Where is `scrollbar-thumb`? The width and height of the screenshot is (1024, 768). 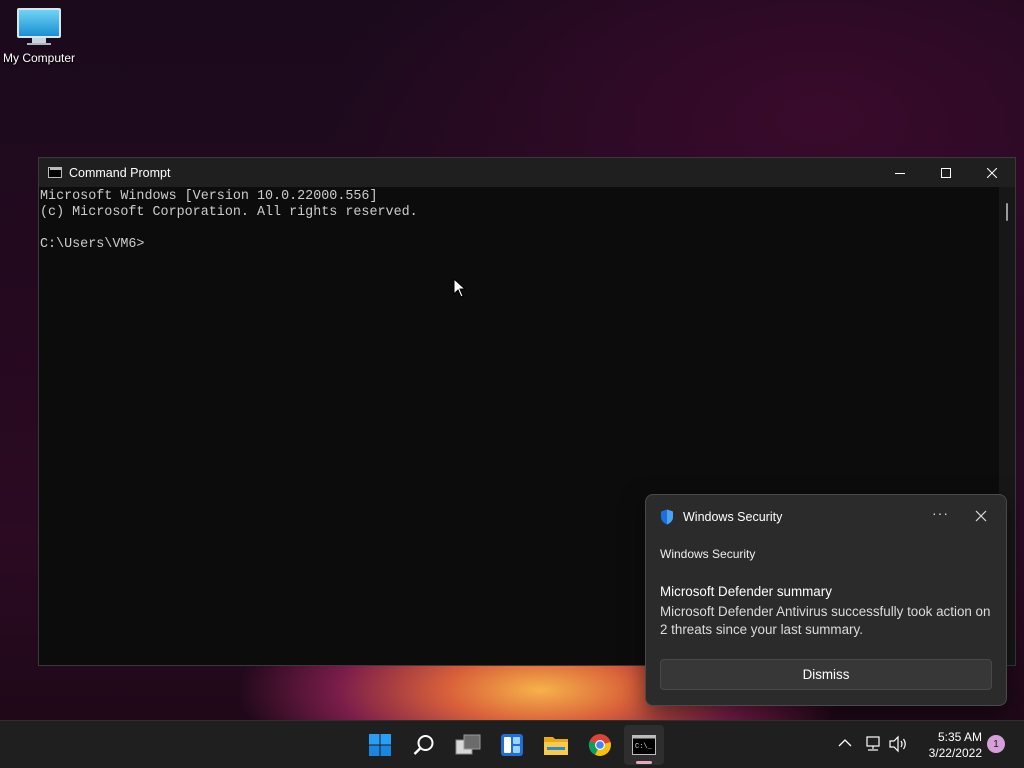
scrollbar-thumb is located at coordinates (1007, 212).